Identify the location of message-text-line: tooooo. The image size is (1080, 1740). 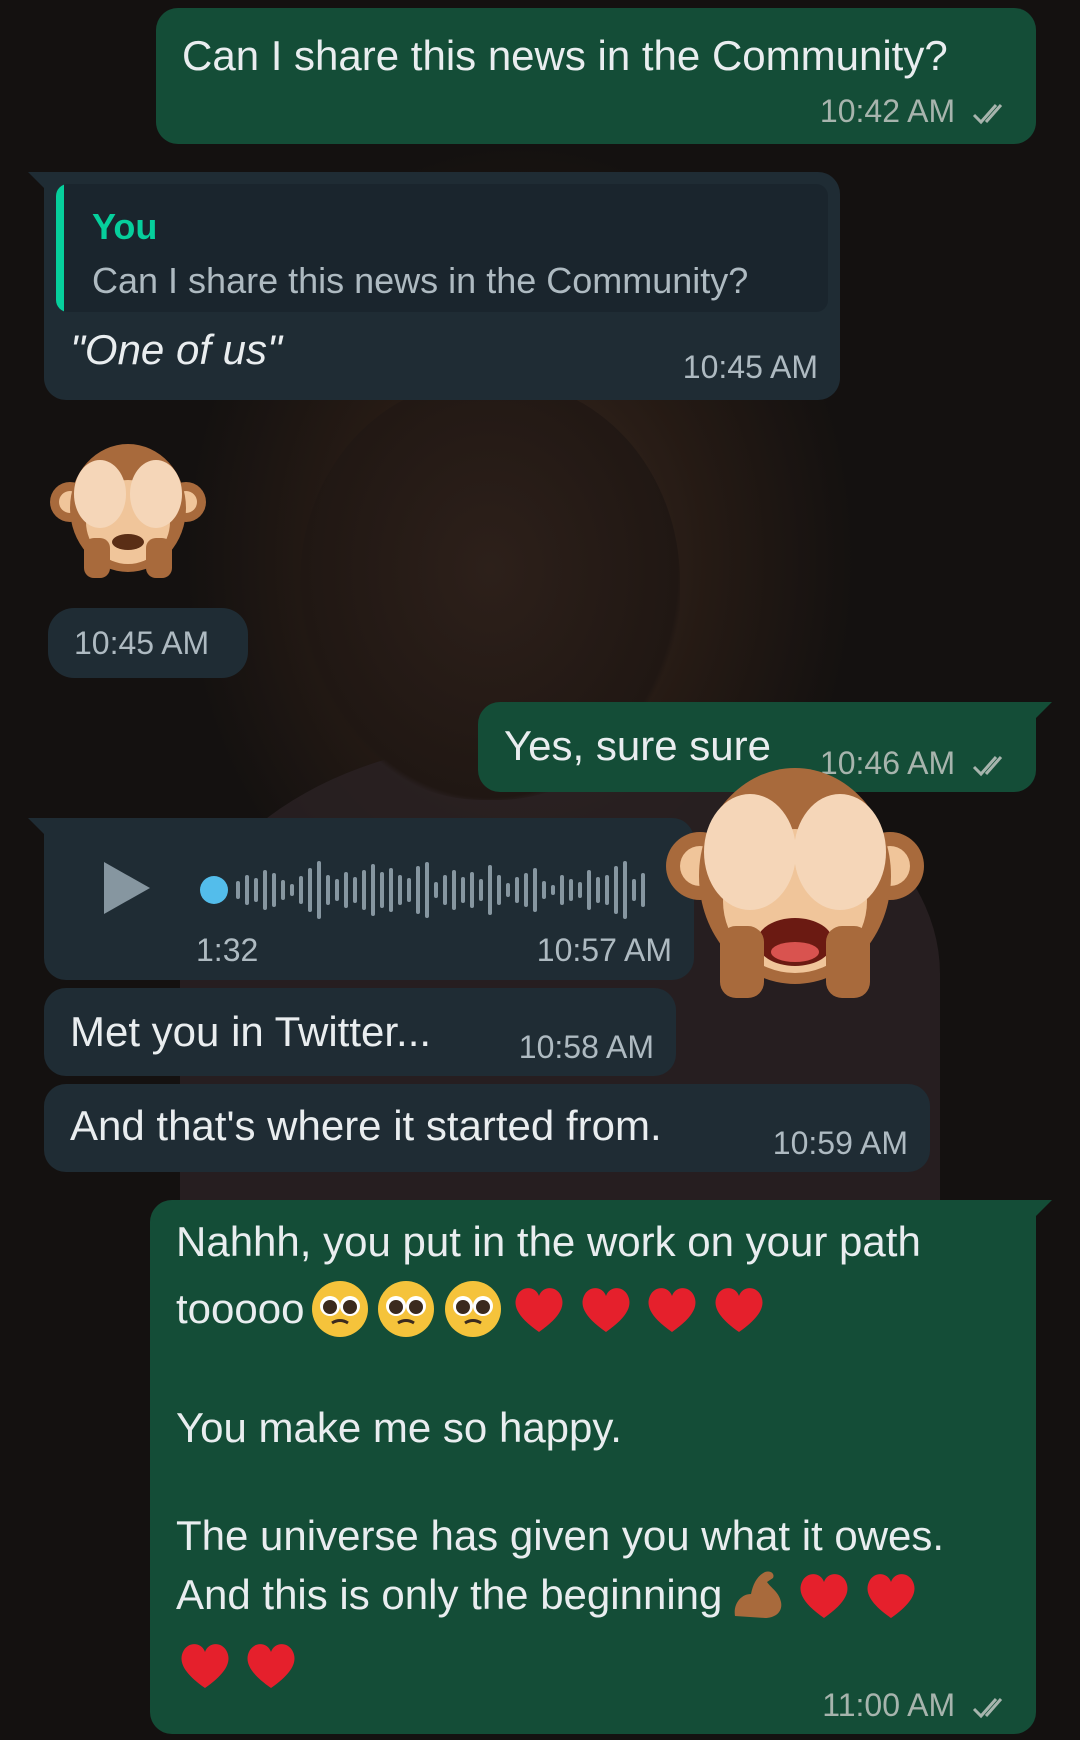
(473, 1309).